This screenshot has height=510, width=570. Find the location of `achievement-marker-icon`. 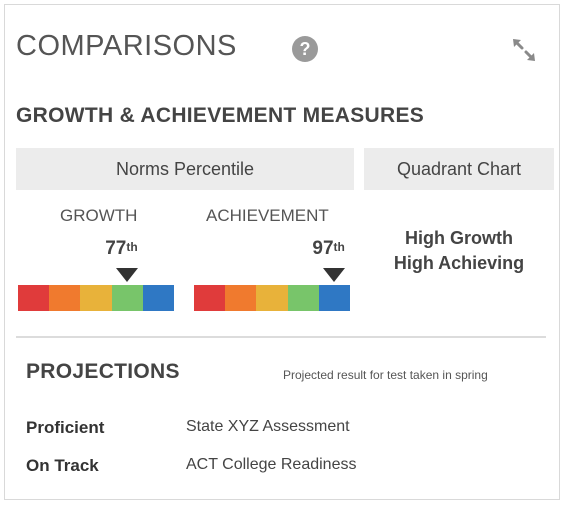

achievement-marker-icon is located at coordinates (334, 275).